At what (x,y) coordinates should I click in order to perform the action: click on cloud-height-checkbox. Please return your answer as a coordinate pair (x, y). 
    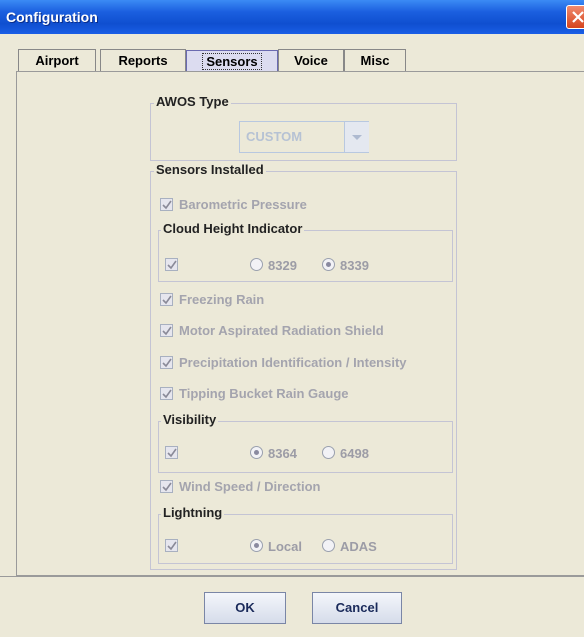
    Looking at the image, I should click on (171, 264).